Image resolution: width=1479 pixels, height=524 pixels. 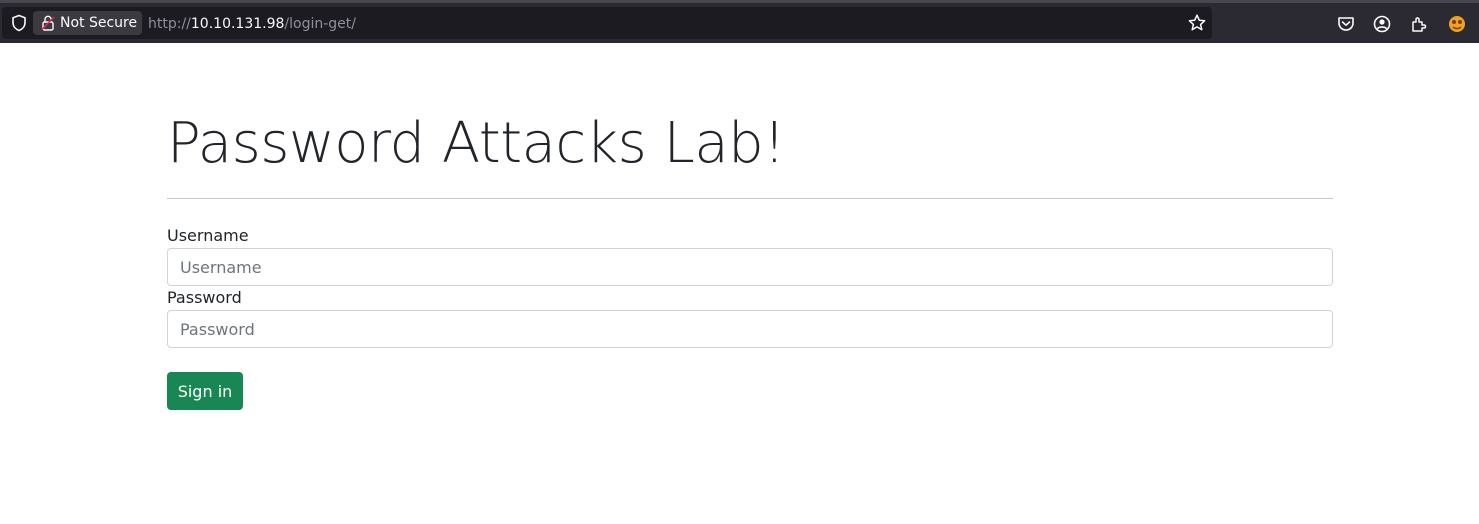 I want to click on pocket-icon, so click(x=1346, y=24).